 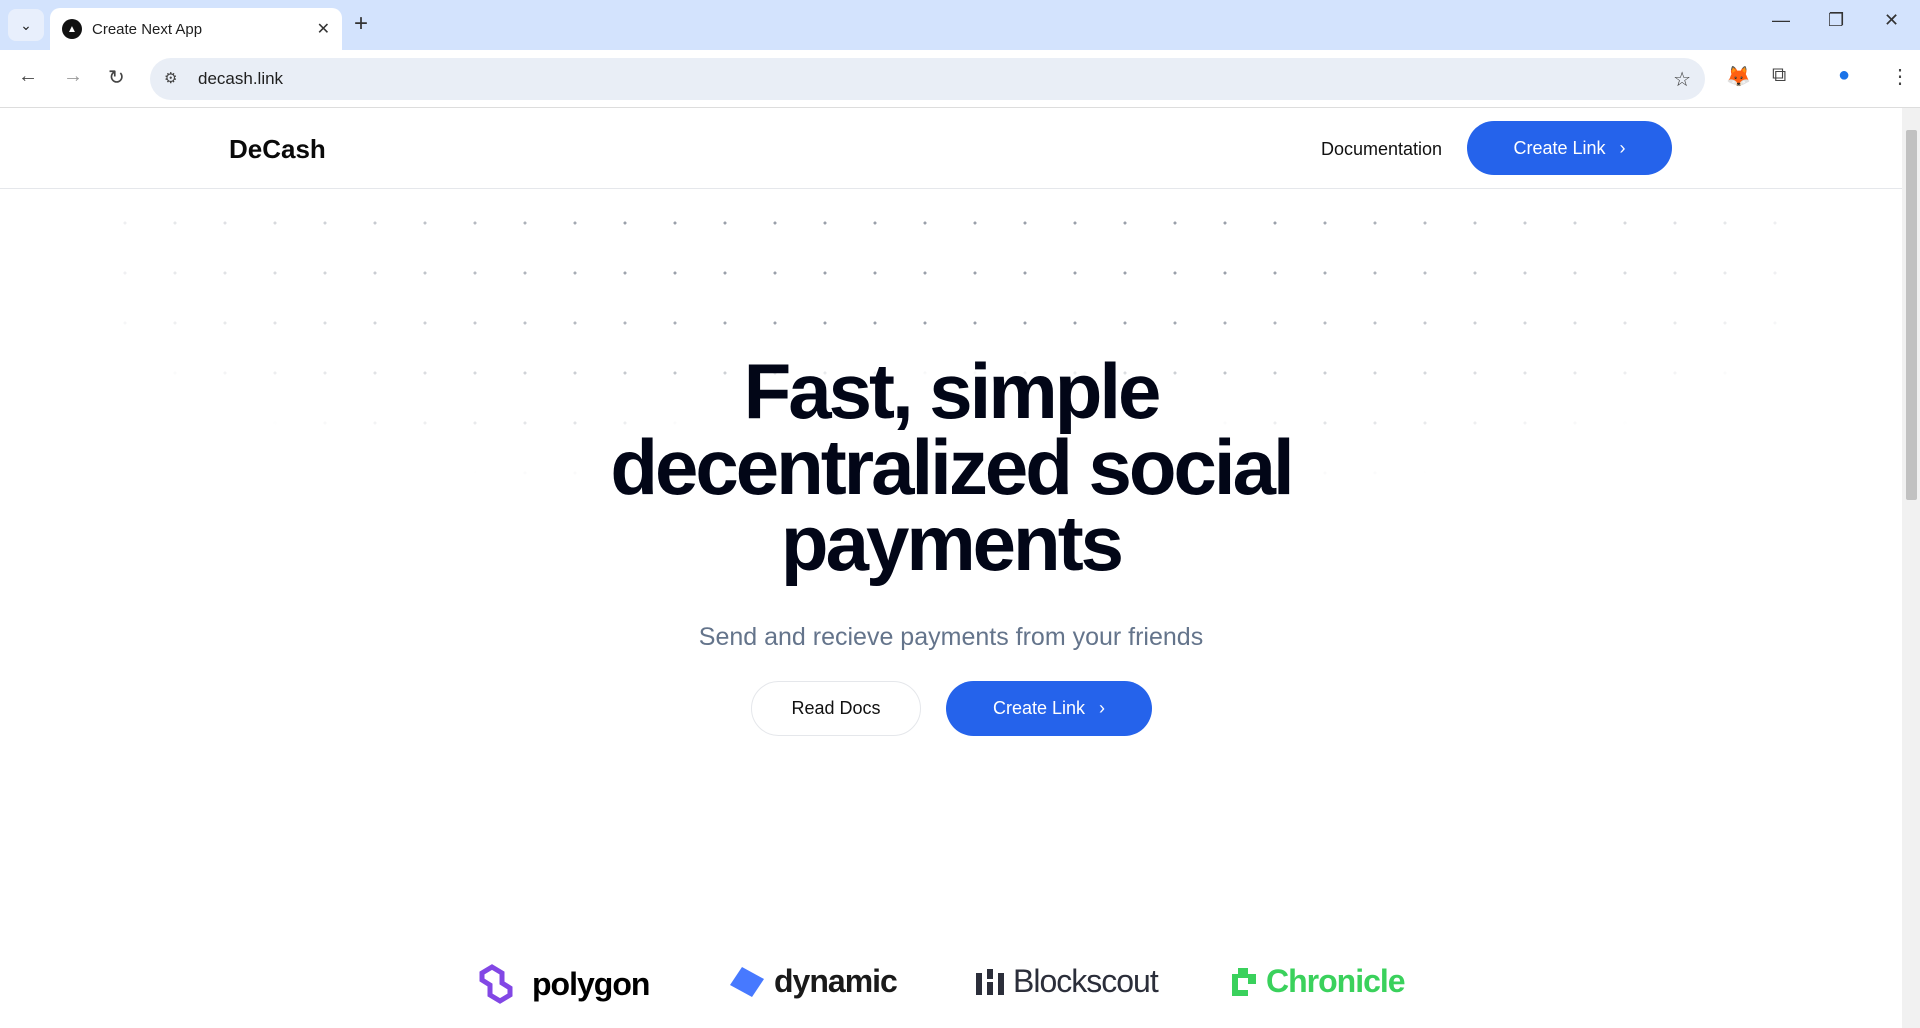 What do you see at coordinates (952, 543) in the screenshot?
I see `heading-line: payments` at bounding box center [952, 543].